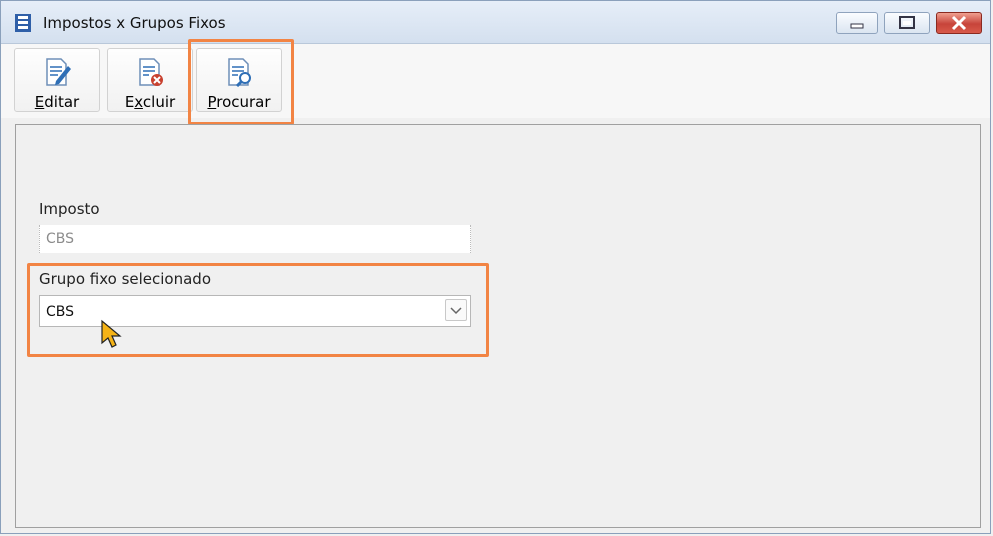 This screenshot has width=993, height=536. What do you see at coordinates (150, 102) in the screenshot?
I see `excluir-label: Excluir` at bounding box center [150, 102].